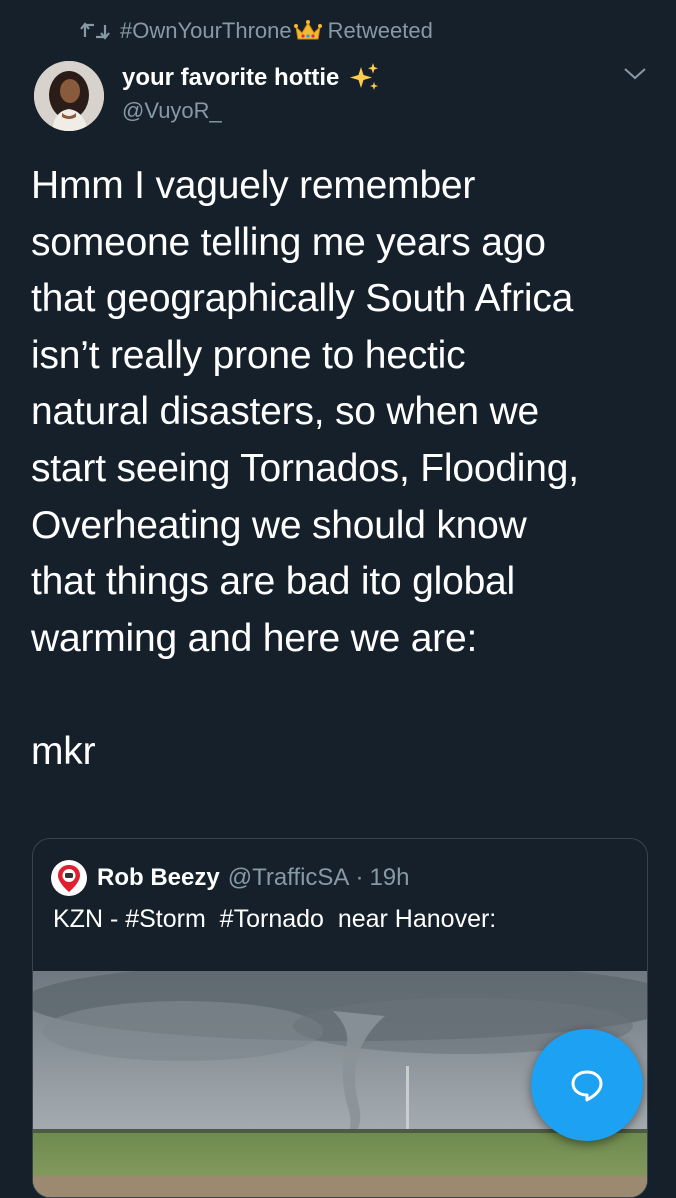 This screenshot has width=676, height=1198. What do you see at coordinates (251, 78) in the screenshot?
I see `author-display-name: your favorite hottie` at bounding box center [251, 78].